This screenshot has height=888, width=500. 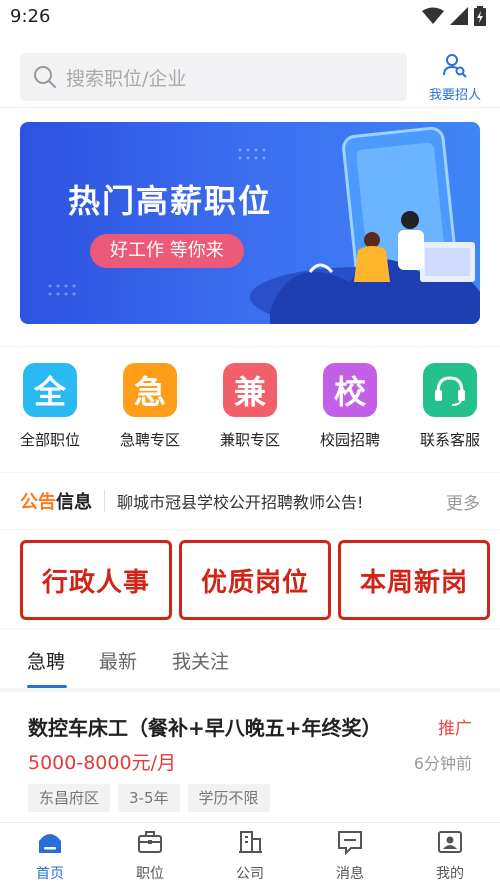 I want to click on job-tag: 东昌府区, so click(x=69, y=798).